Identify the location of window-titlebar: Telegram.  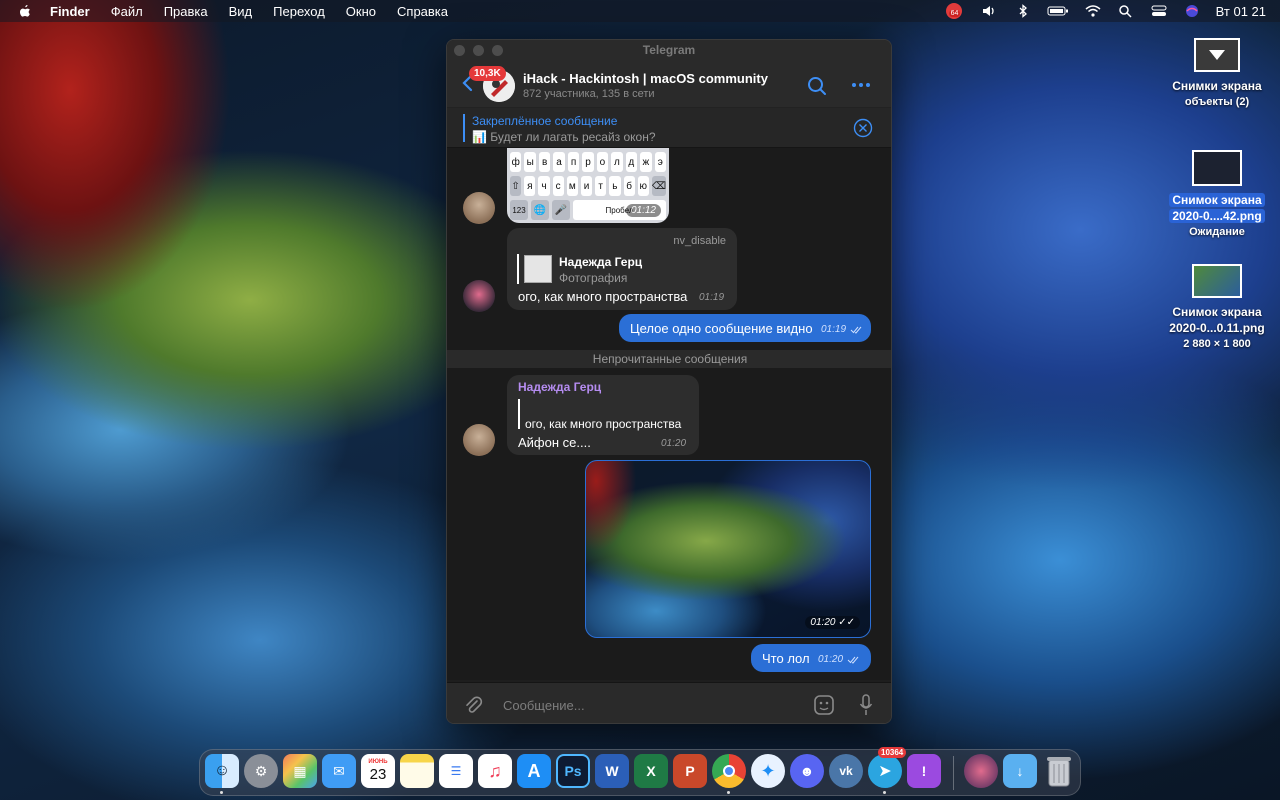
(669, 50).